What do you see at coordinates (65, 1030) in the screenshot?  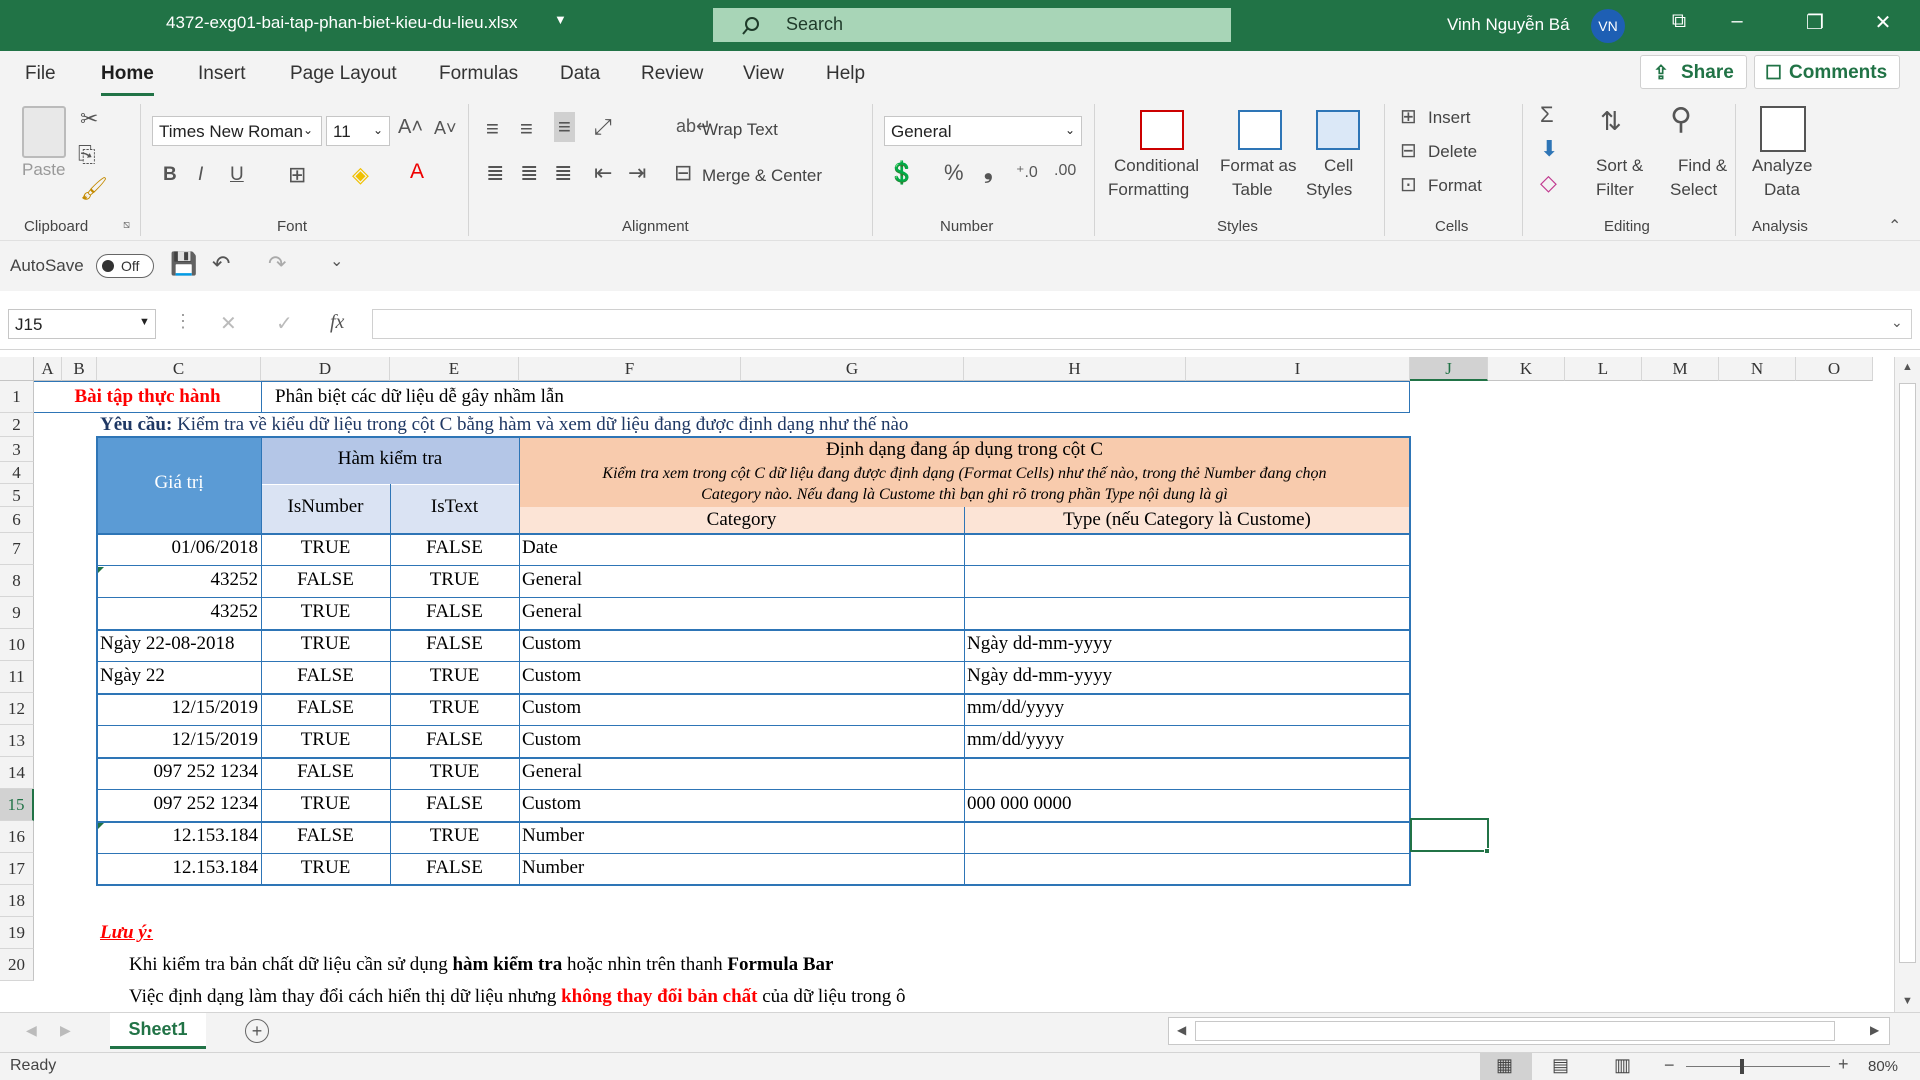 I see `next-sheet-icon: ▶` at bounding box center [65, 1030].